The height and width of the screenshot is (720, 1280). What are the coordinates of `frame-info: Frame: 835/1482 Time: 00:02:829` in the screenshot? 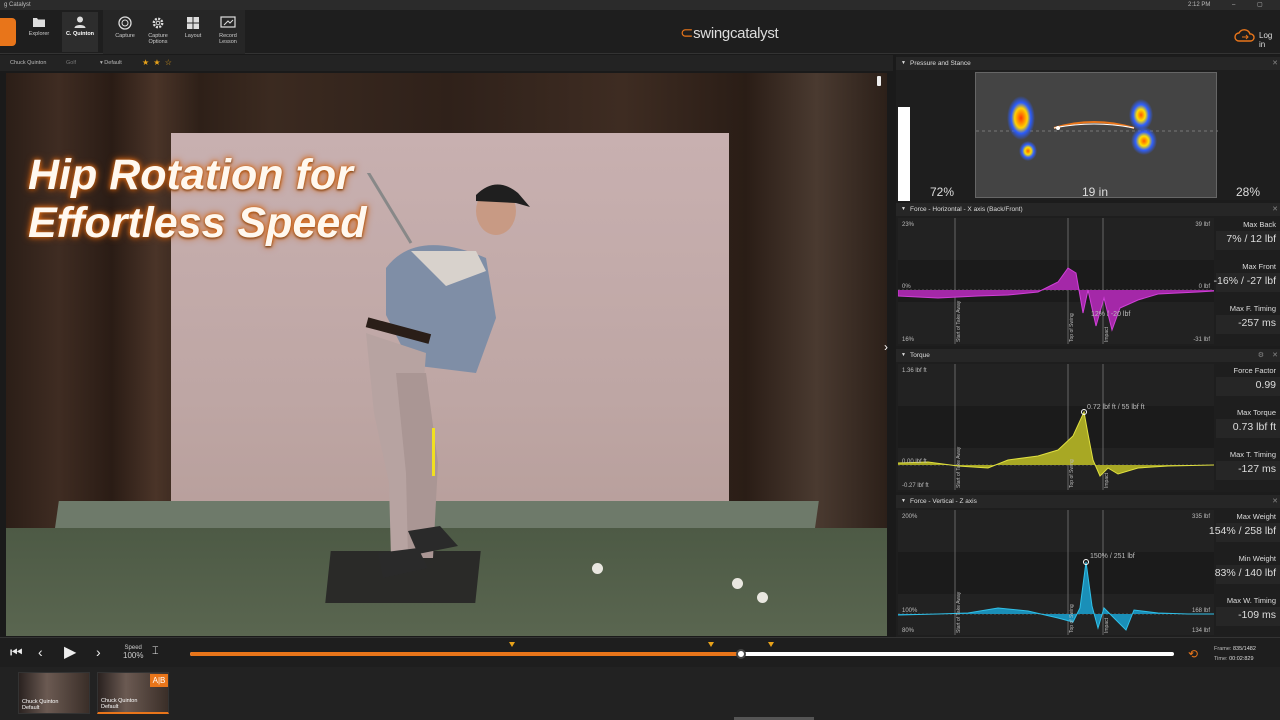 It's located at (1235, 654).